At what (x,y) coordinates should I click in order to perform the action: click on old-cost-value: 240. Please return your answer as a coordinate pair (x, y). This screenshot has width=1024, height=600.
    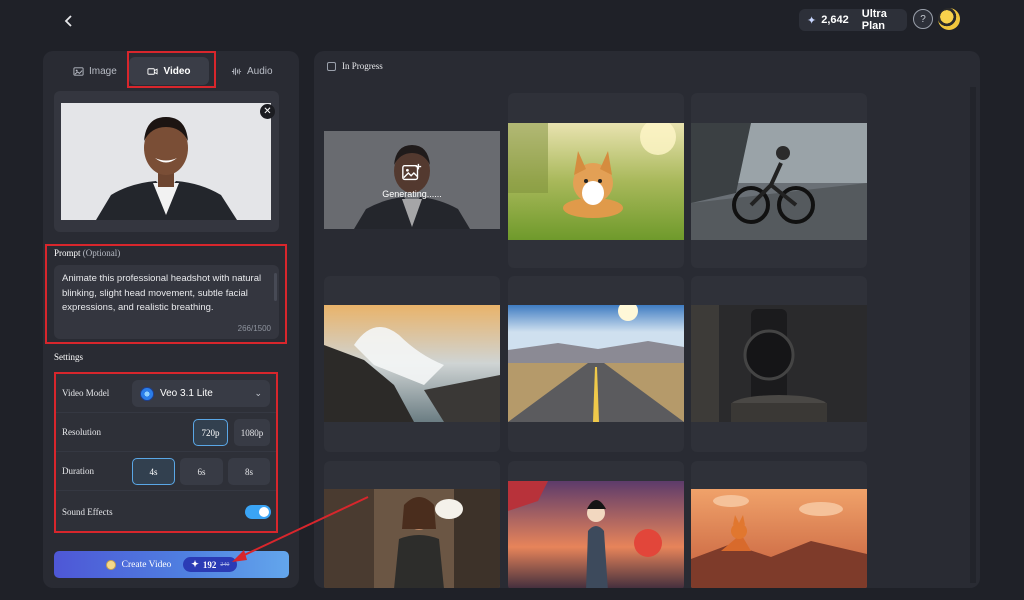
    Looking at the image, I should click on (225, 564).